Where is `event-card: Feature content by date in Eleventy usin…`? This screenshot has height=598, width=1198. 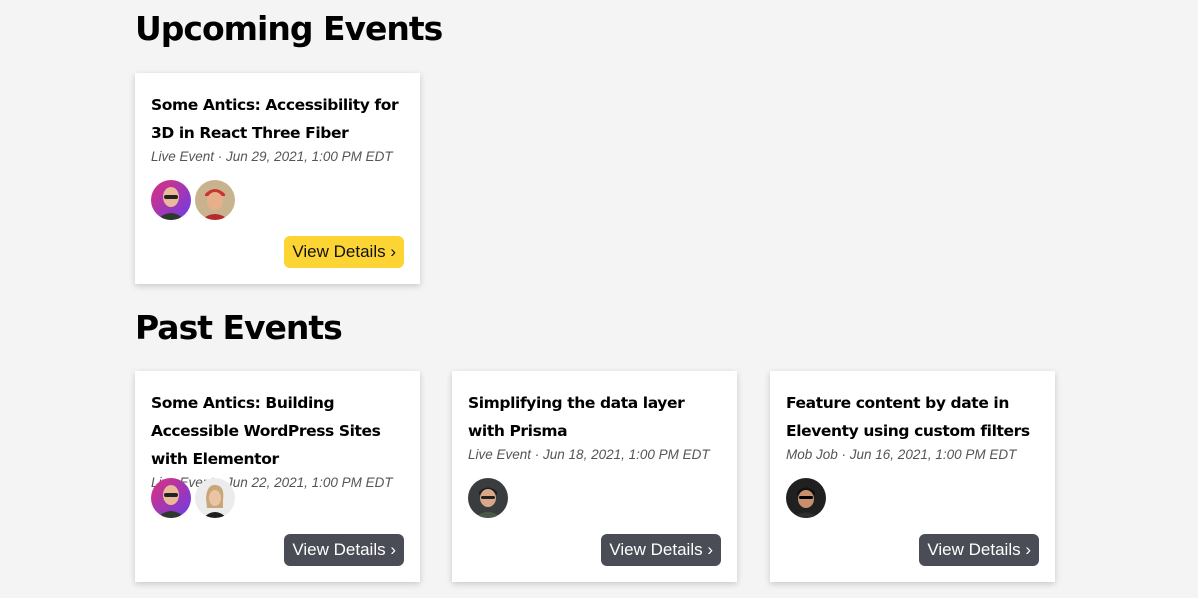 event-card: Feature content by date in Eleventy usin… is located at coordinates (912, 476).